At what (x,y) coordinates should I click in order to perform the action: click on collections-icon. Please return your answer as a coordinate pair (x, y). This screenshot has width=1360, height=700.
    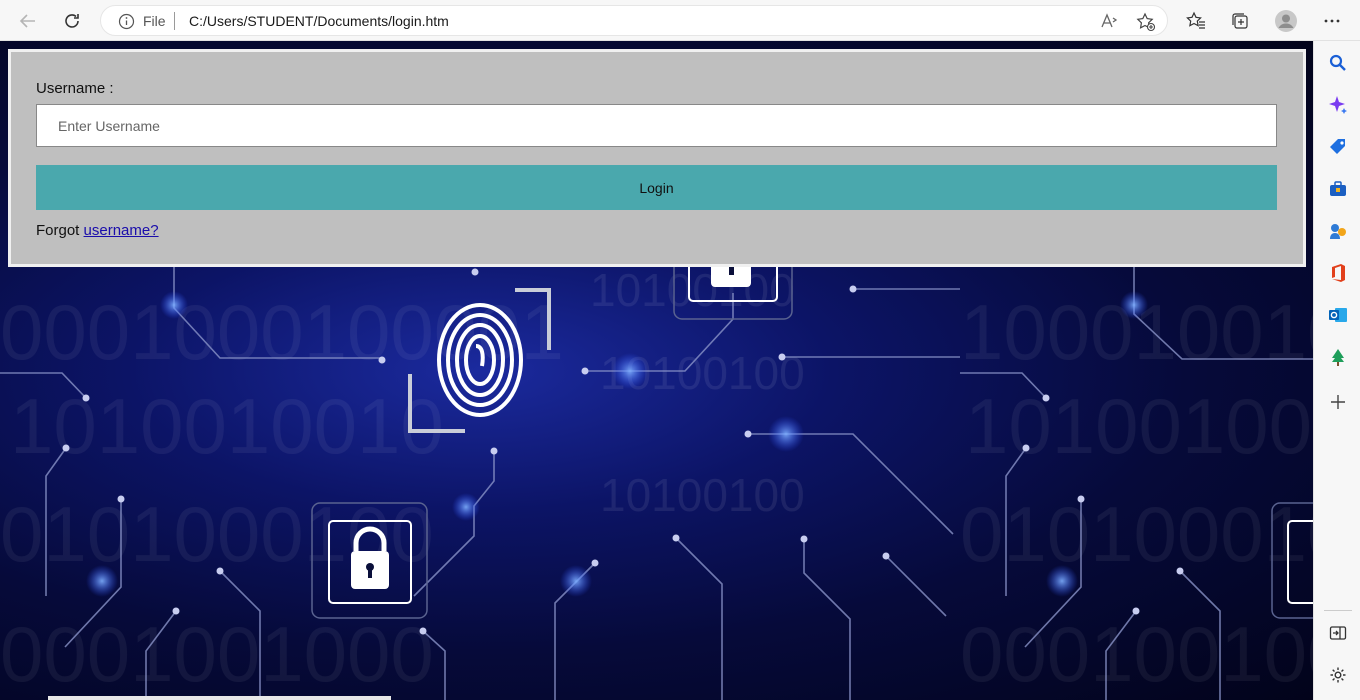
    Looking at the image, I should click on (1240, 21).